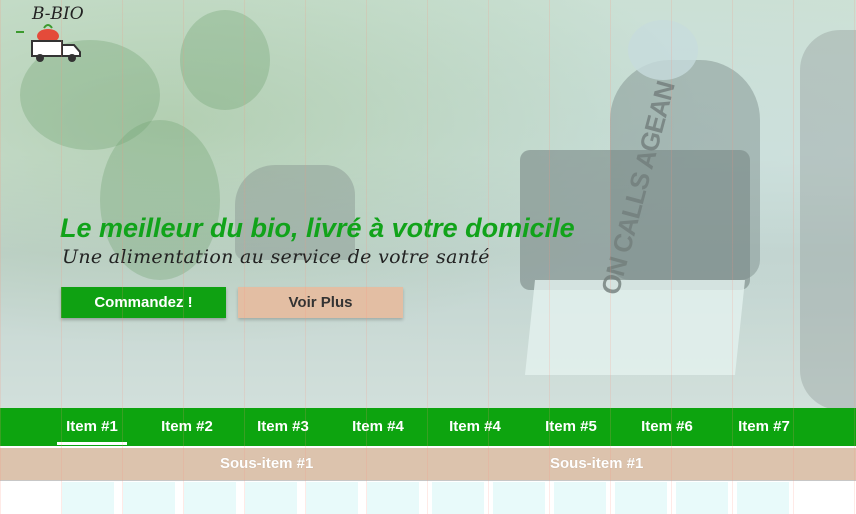  What do you see at coordinates (596, 464) in the screenshot?
I see `subnav-item-2: Sous-item #1` at bounding box center [596, 464].